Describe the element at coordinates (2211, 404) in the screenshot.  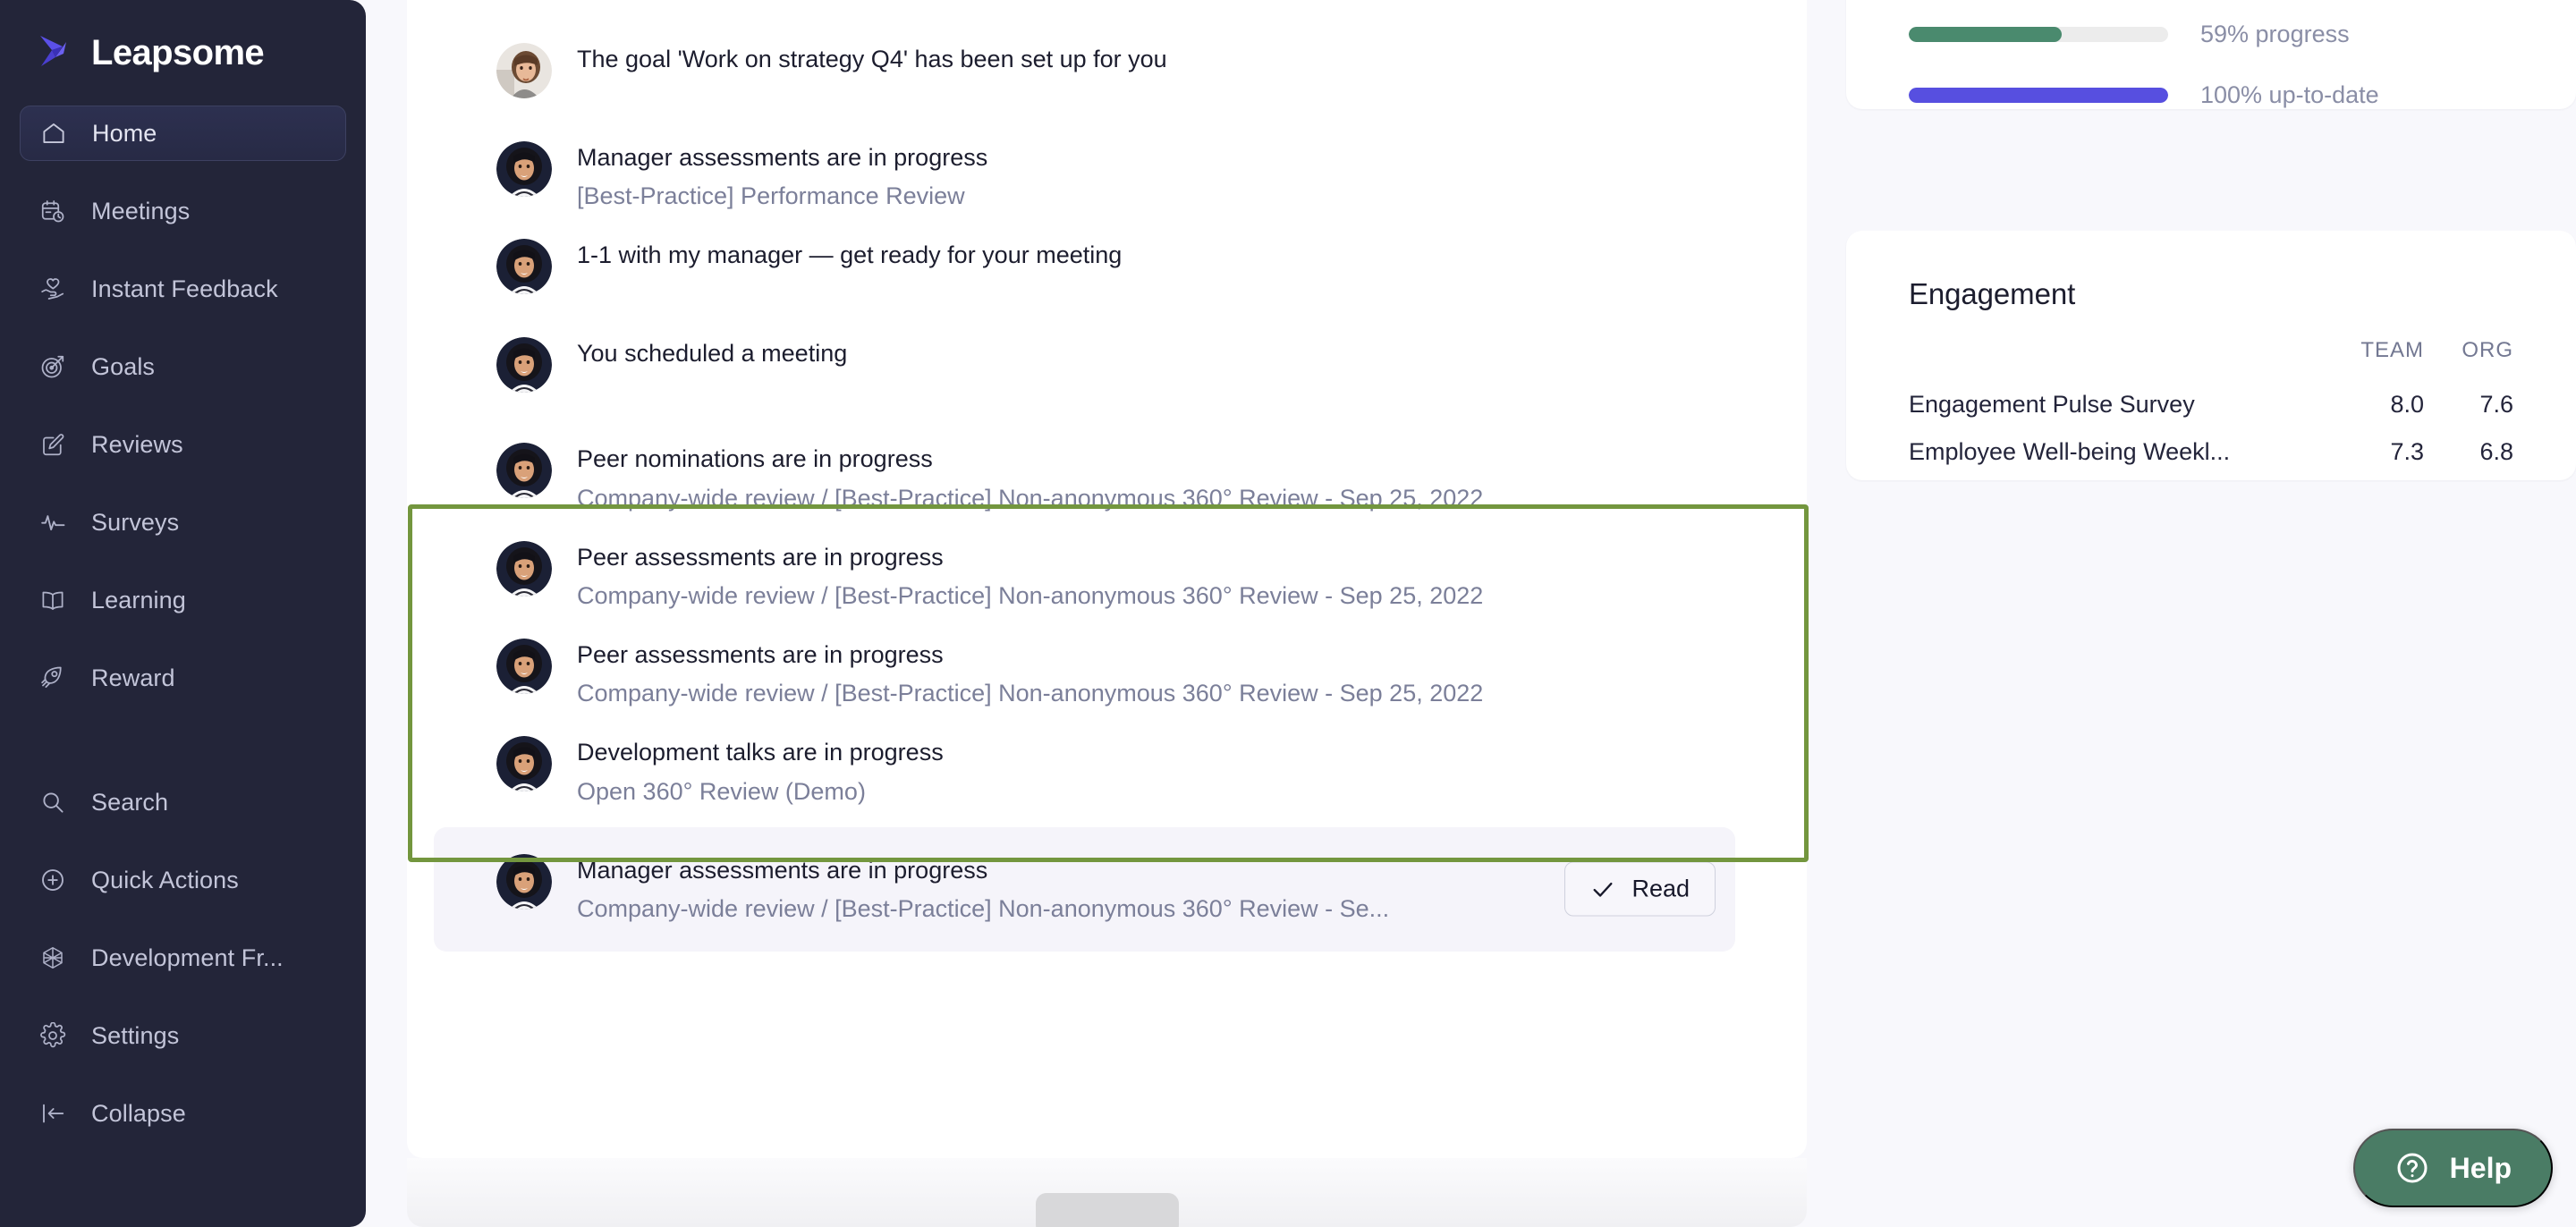
I see `table-row: Engagement Pulse Survey 8.0 7.6` at that location.